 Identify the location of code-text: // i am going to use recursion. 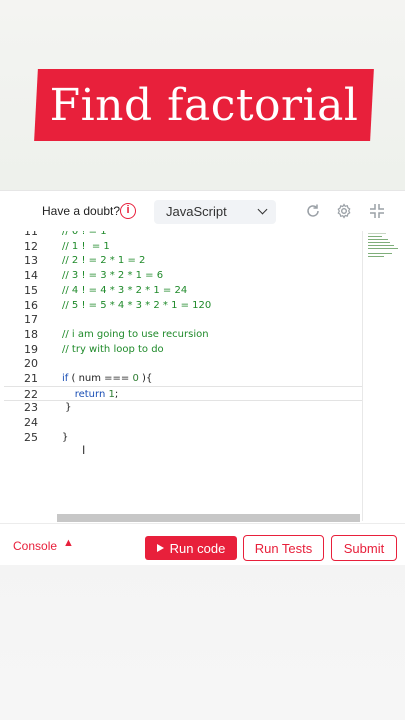
(135, 334).